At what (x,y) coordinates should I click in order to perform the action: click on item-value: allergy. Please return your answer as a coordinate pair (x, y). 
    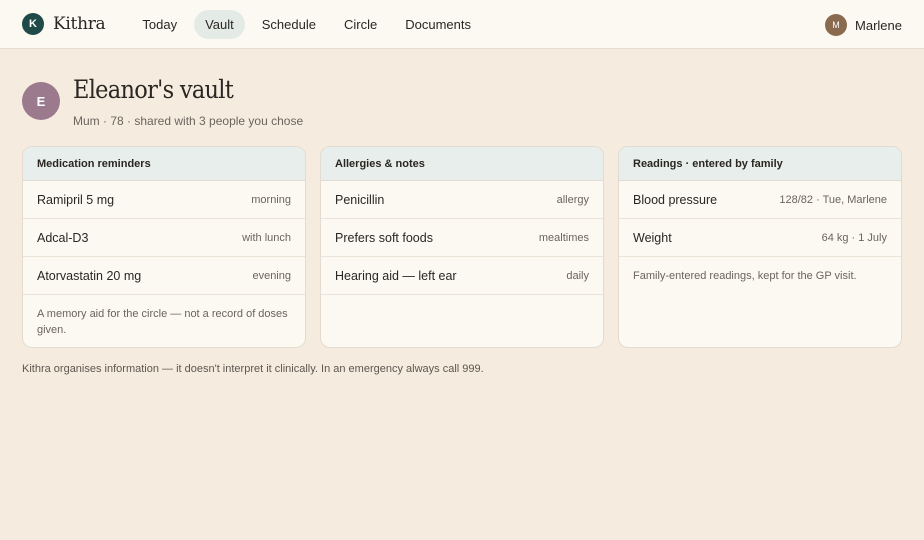
    Looking at the image, I should click on (572, 199).